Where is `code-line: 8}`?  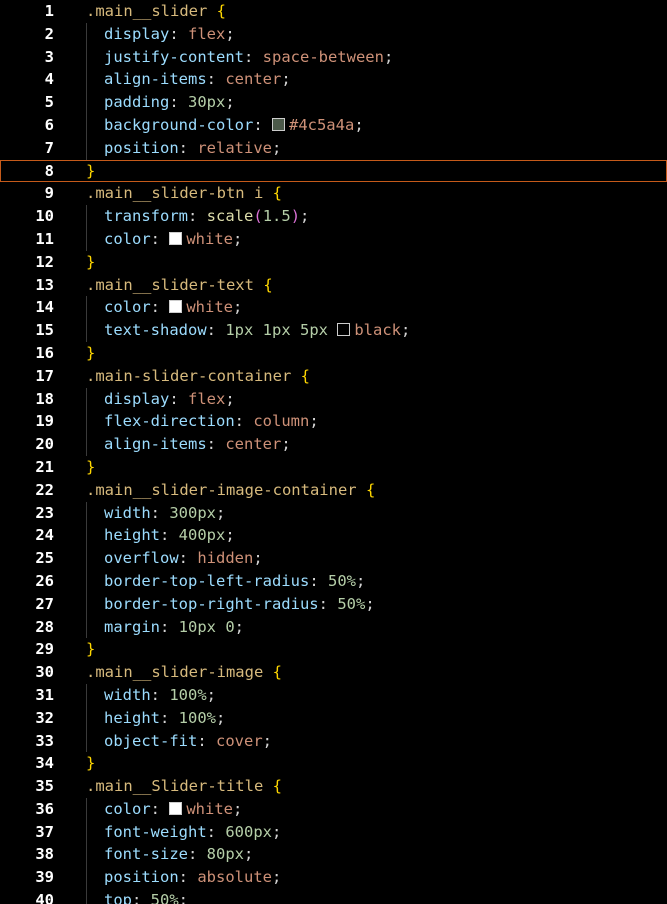
code-line: 8} is located at coordinates (333, 171).